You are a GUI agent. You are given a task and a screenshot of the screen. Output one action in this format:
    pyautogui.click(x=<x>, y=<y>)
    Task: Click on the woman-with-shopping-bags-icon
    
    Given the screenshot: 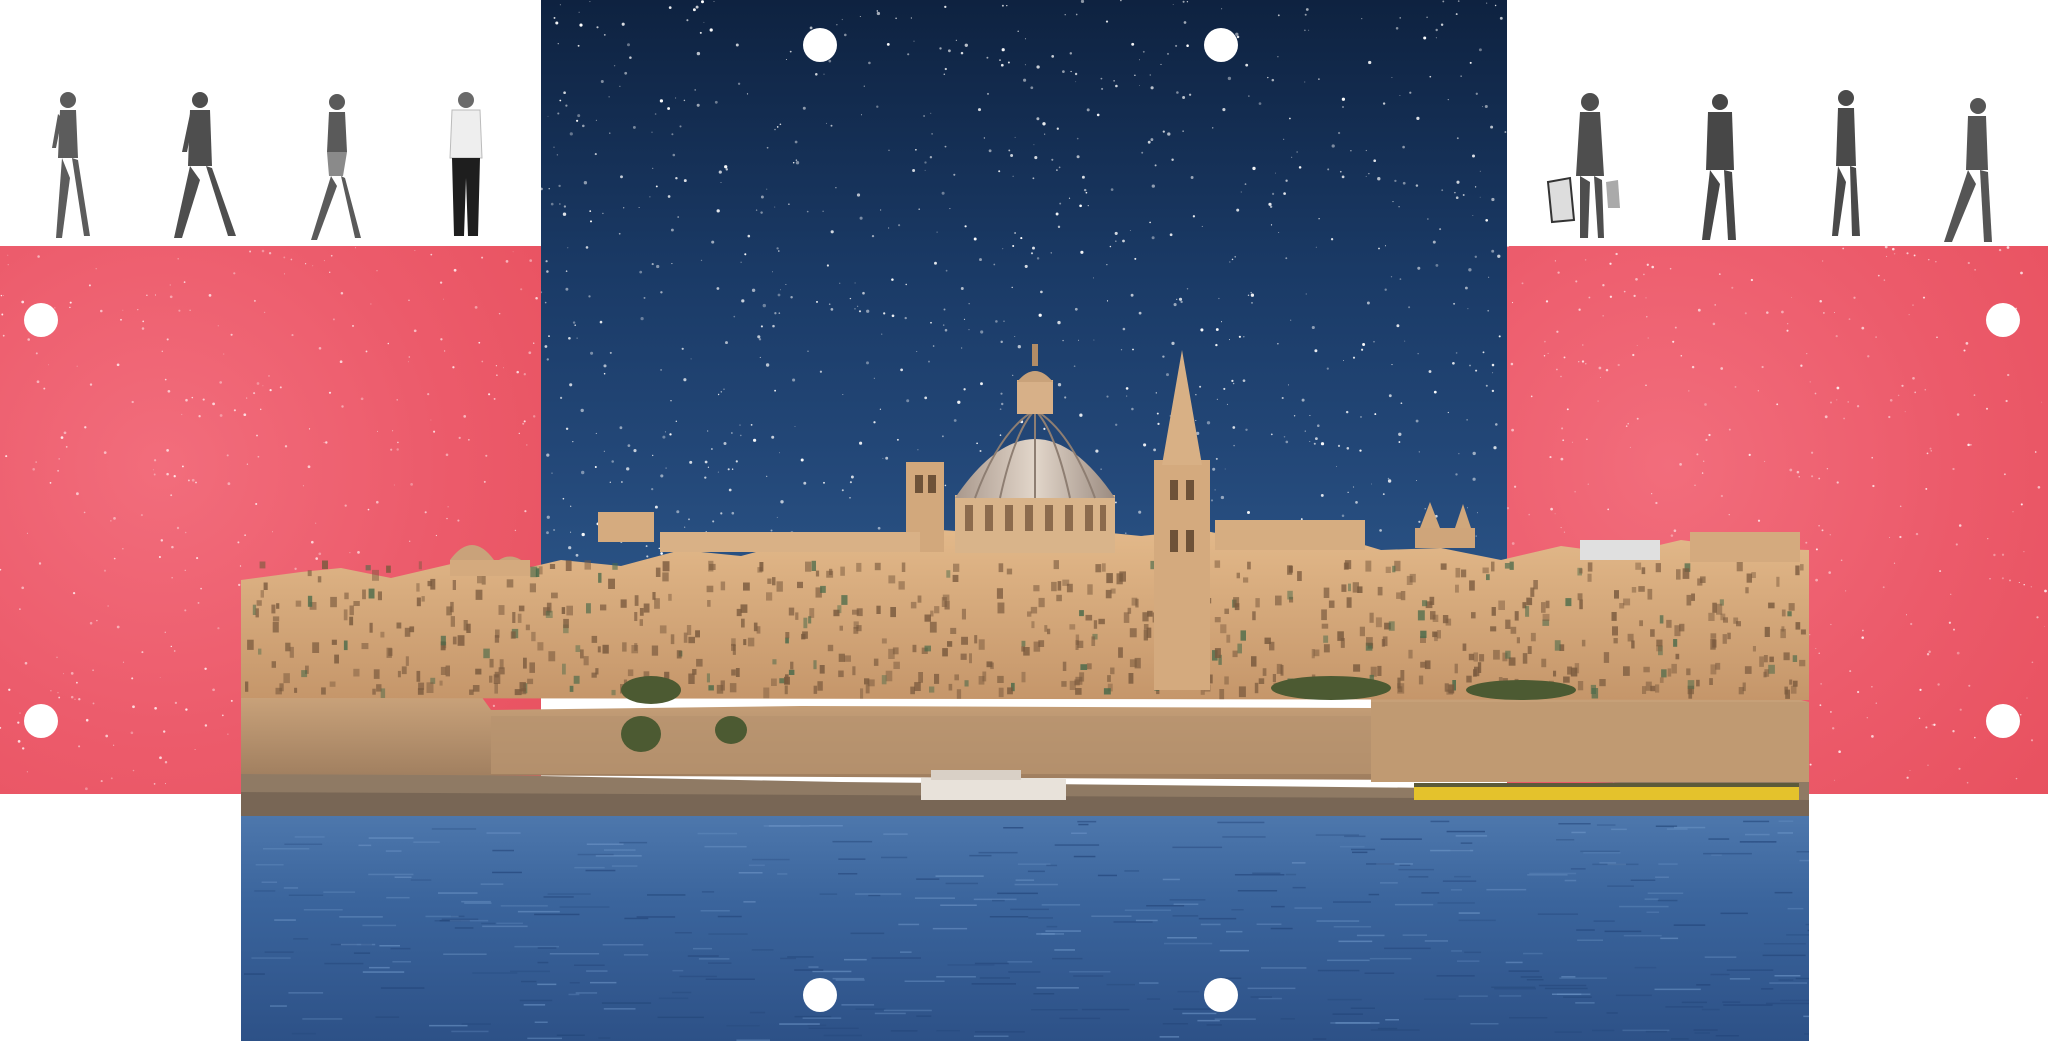 What is the action you would take?
    pyautogui.click(x=1583, y=165)
    